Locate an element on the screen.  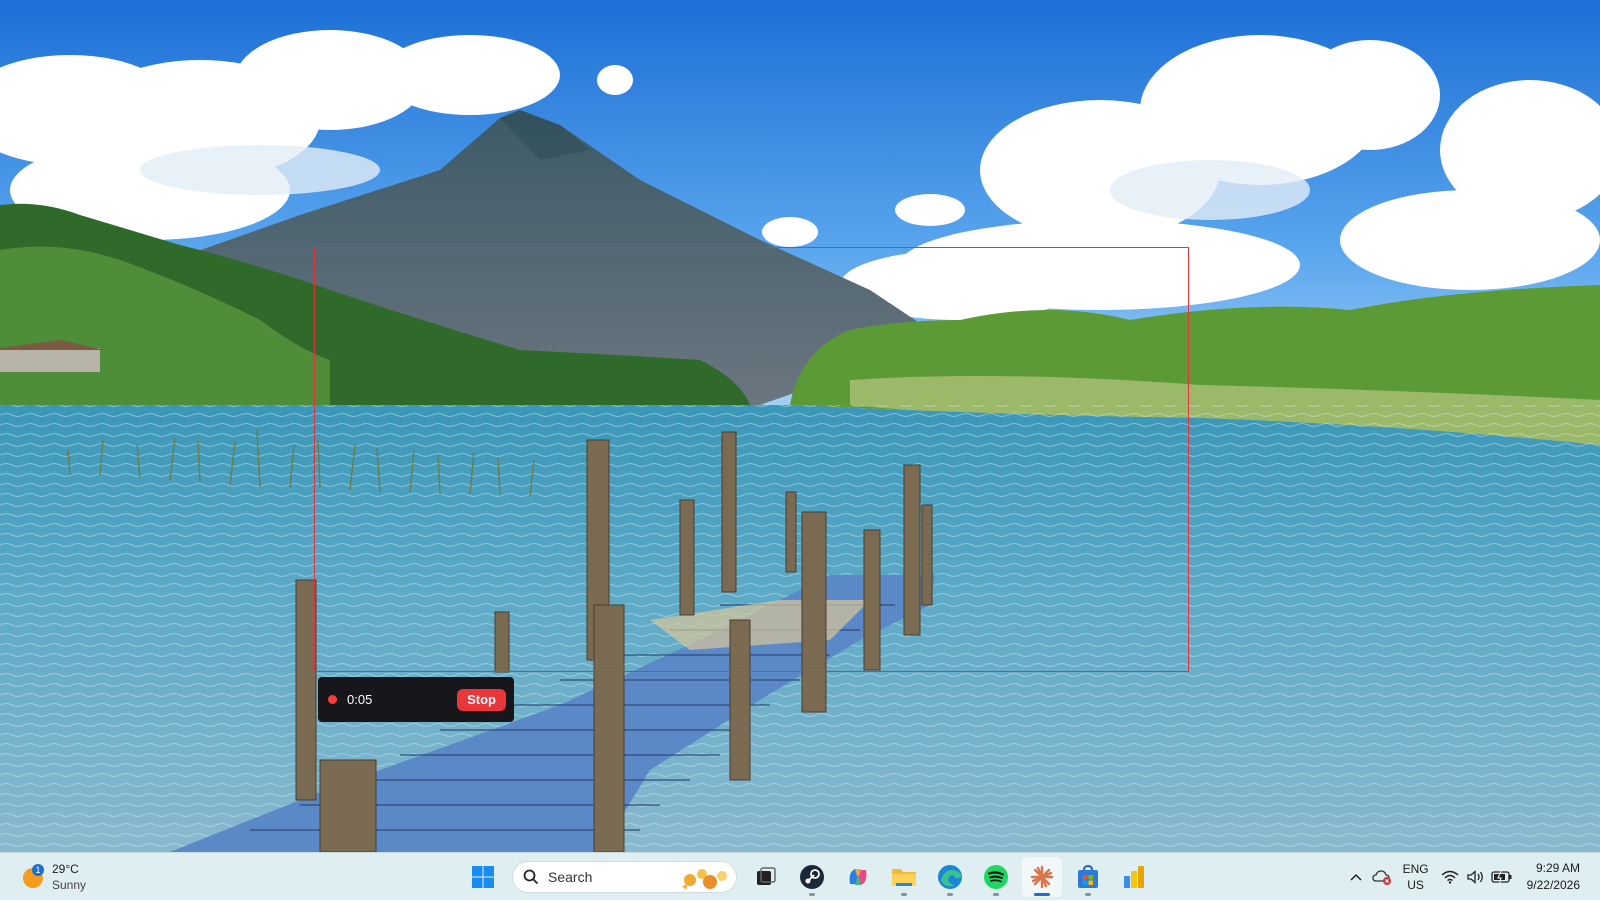
sun-icon: 1 is located at coordinates (33, 877).